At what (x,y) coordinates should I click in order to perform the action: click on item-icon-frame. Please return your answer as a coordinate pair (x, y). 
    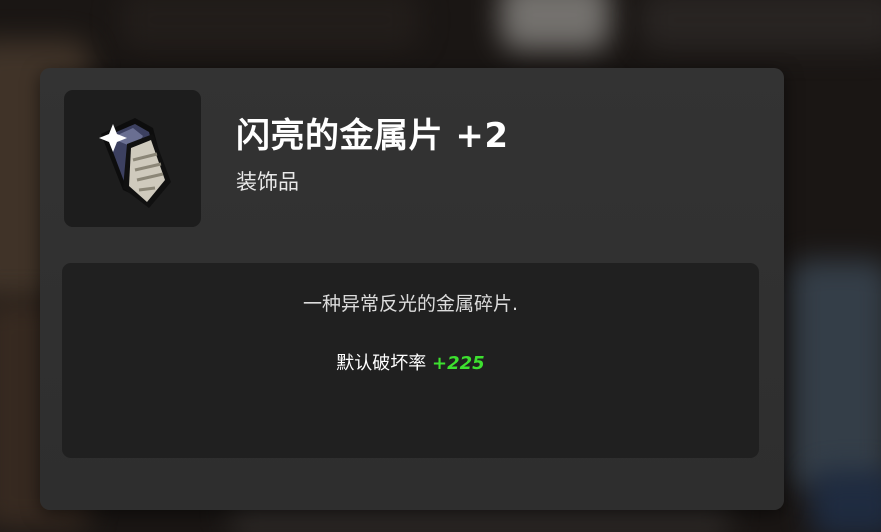
    Looking at the image, I should click on (132, 158).